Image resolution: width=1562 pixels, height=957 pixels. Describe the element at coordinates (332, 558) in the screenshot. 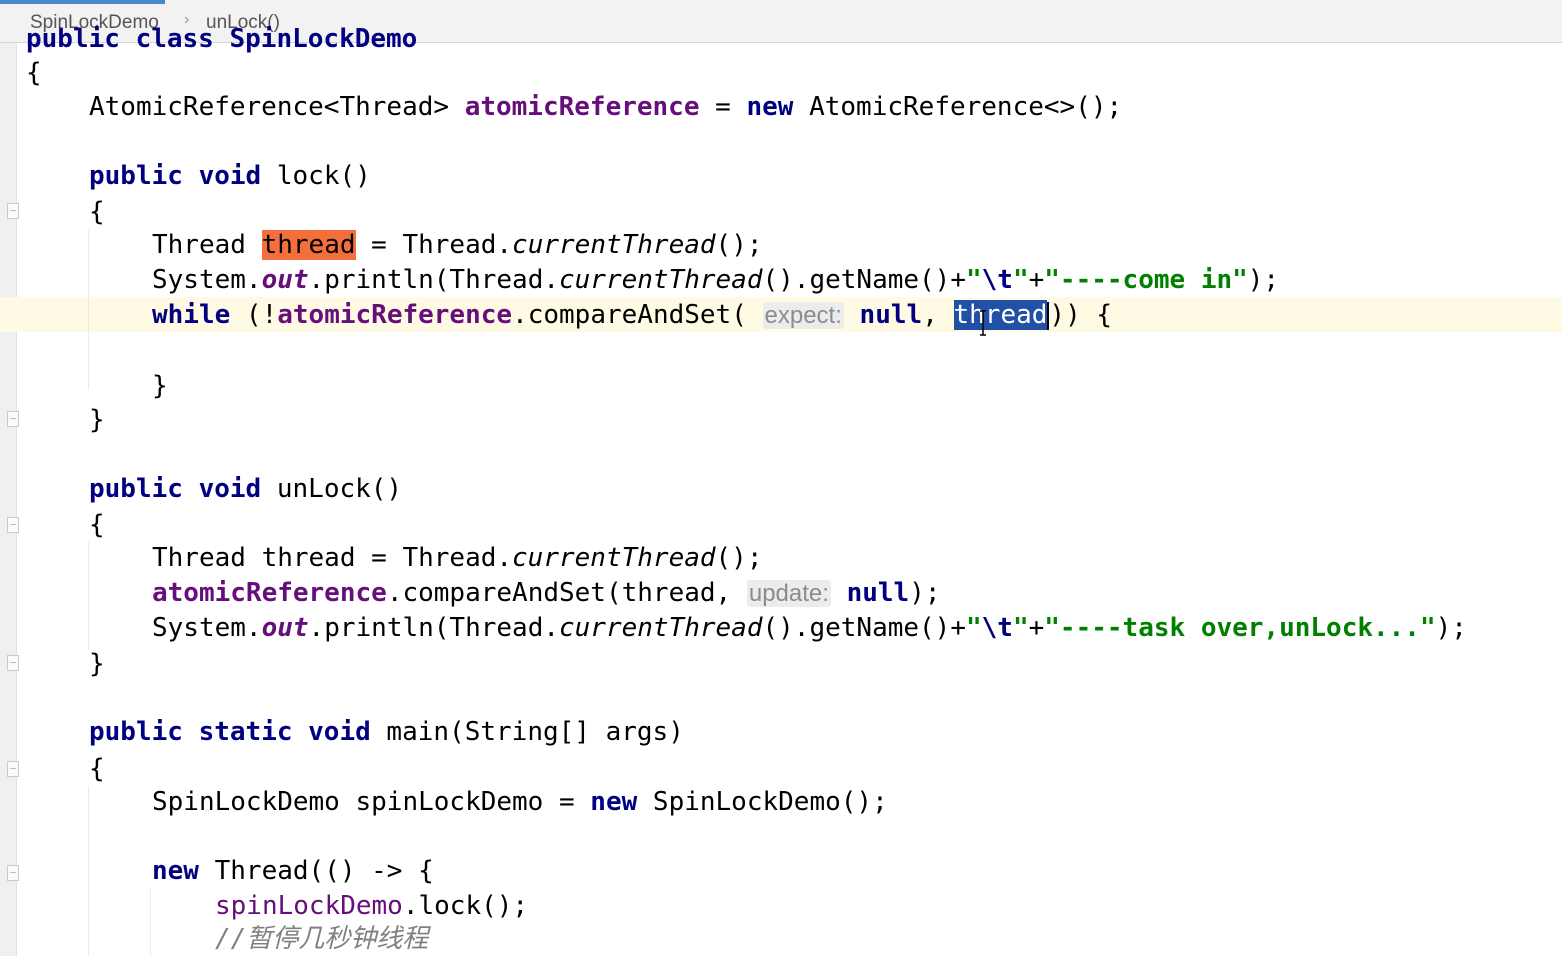

I see `code-token: Thread thread = Thread.` at that location.